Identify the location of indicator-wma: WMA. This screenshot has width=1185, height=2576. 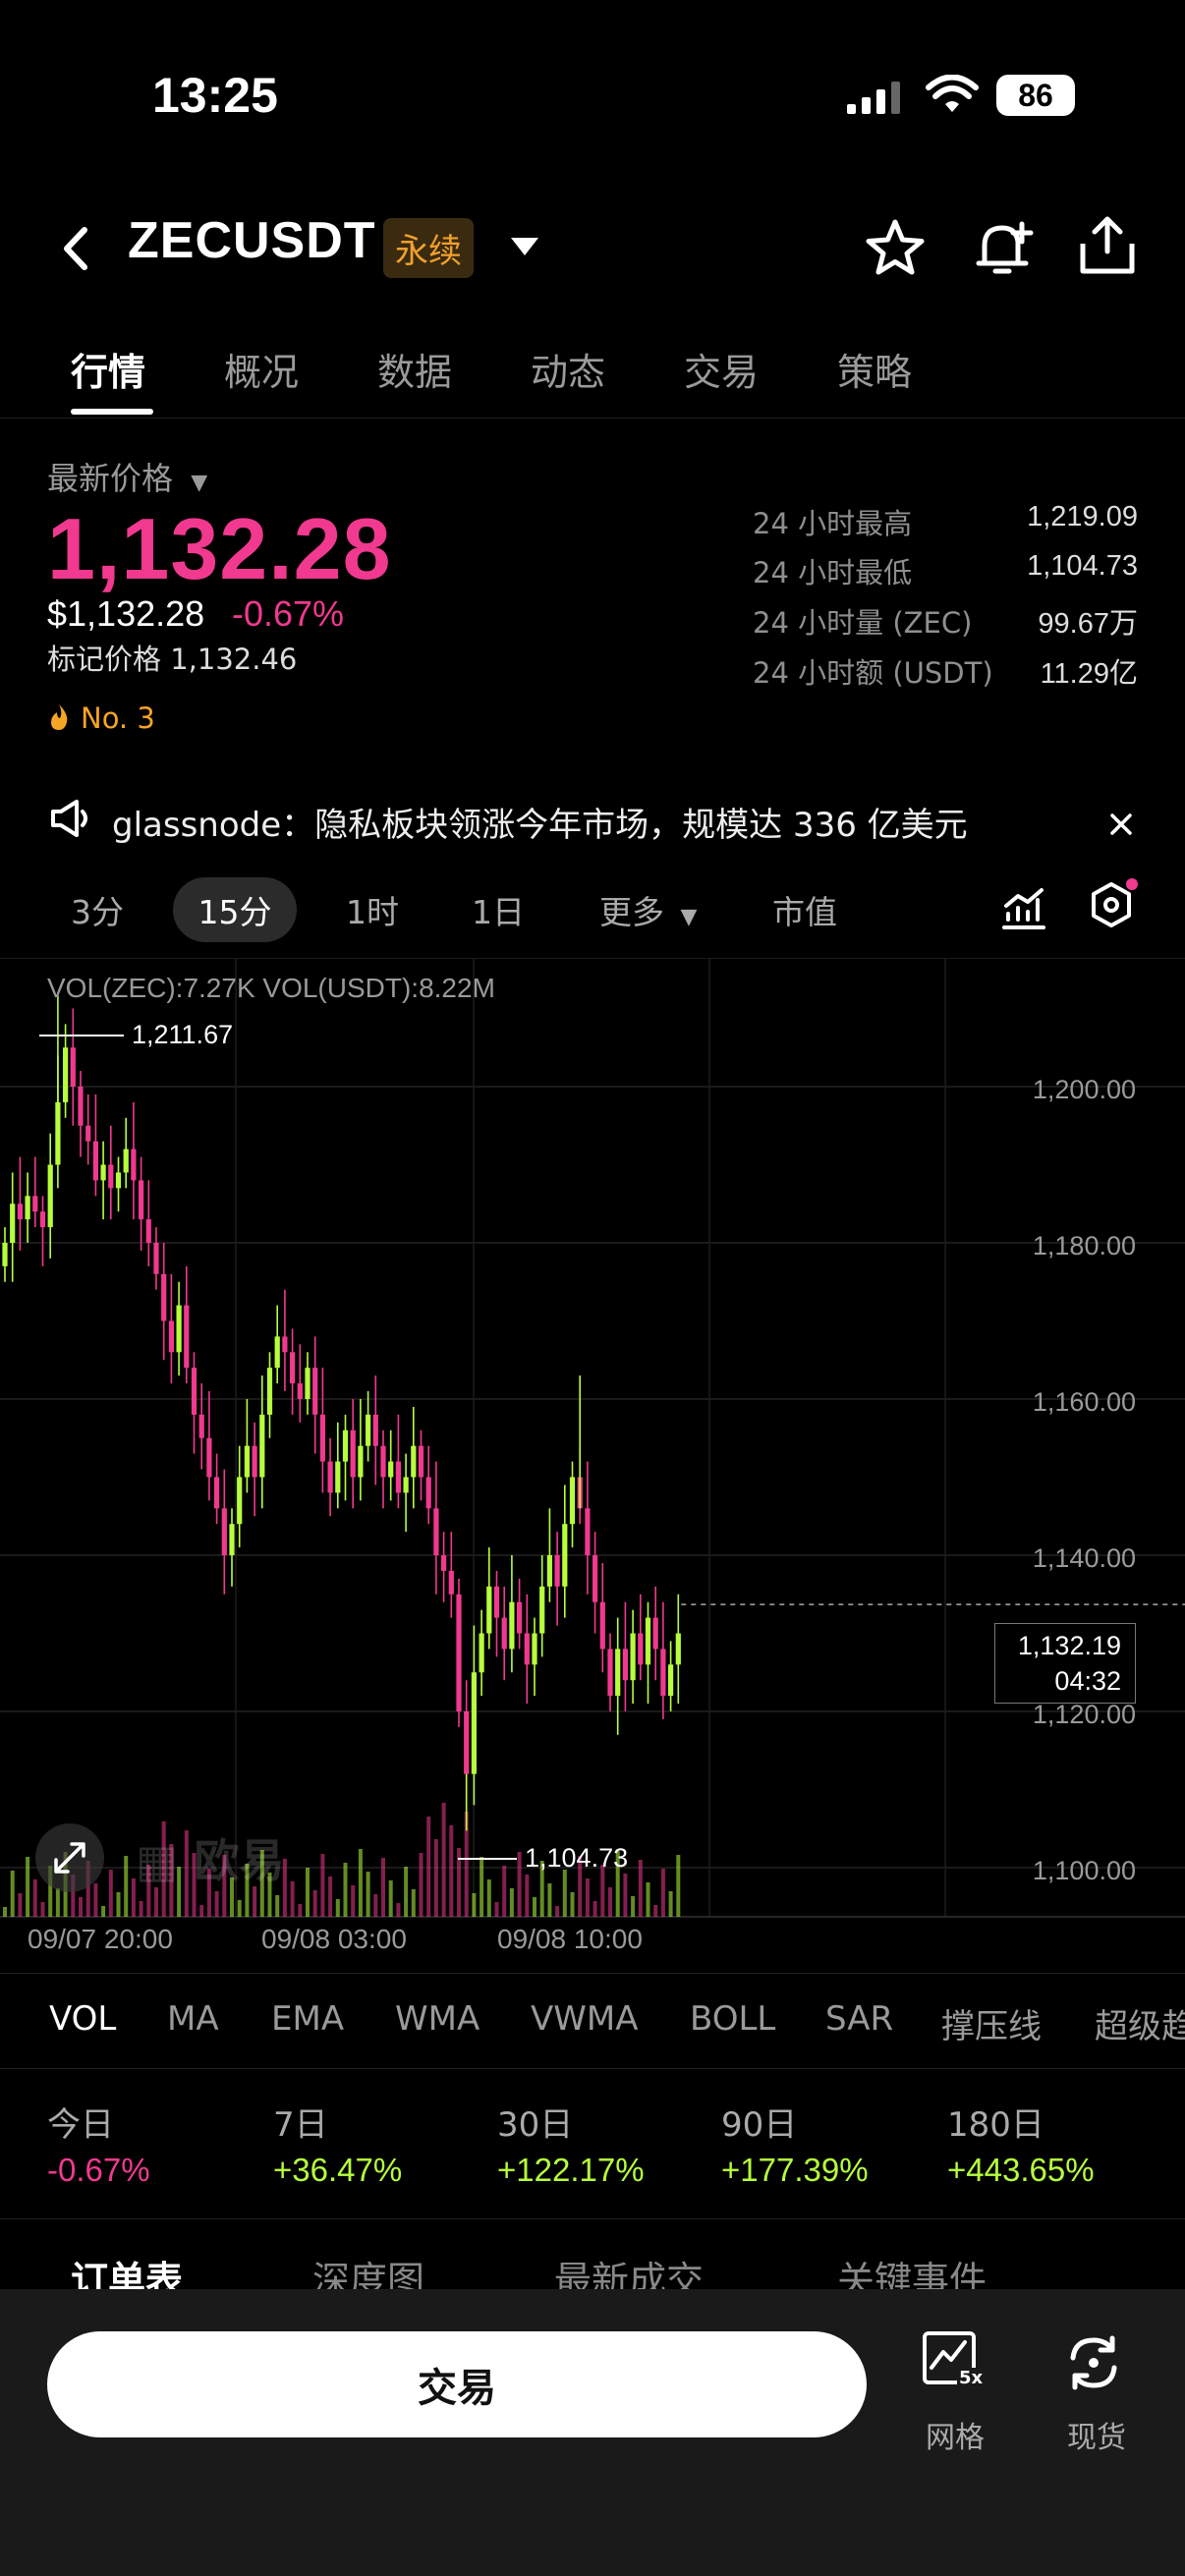
(438, 2019).